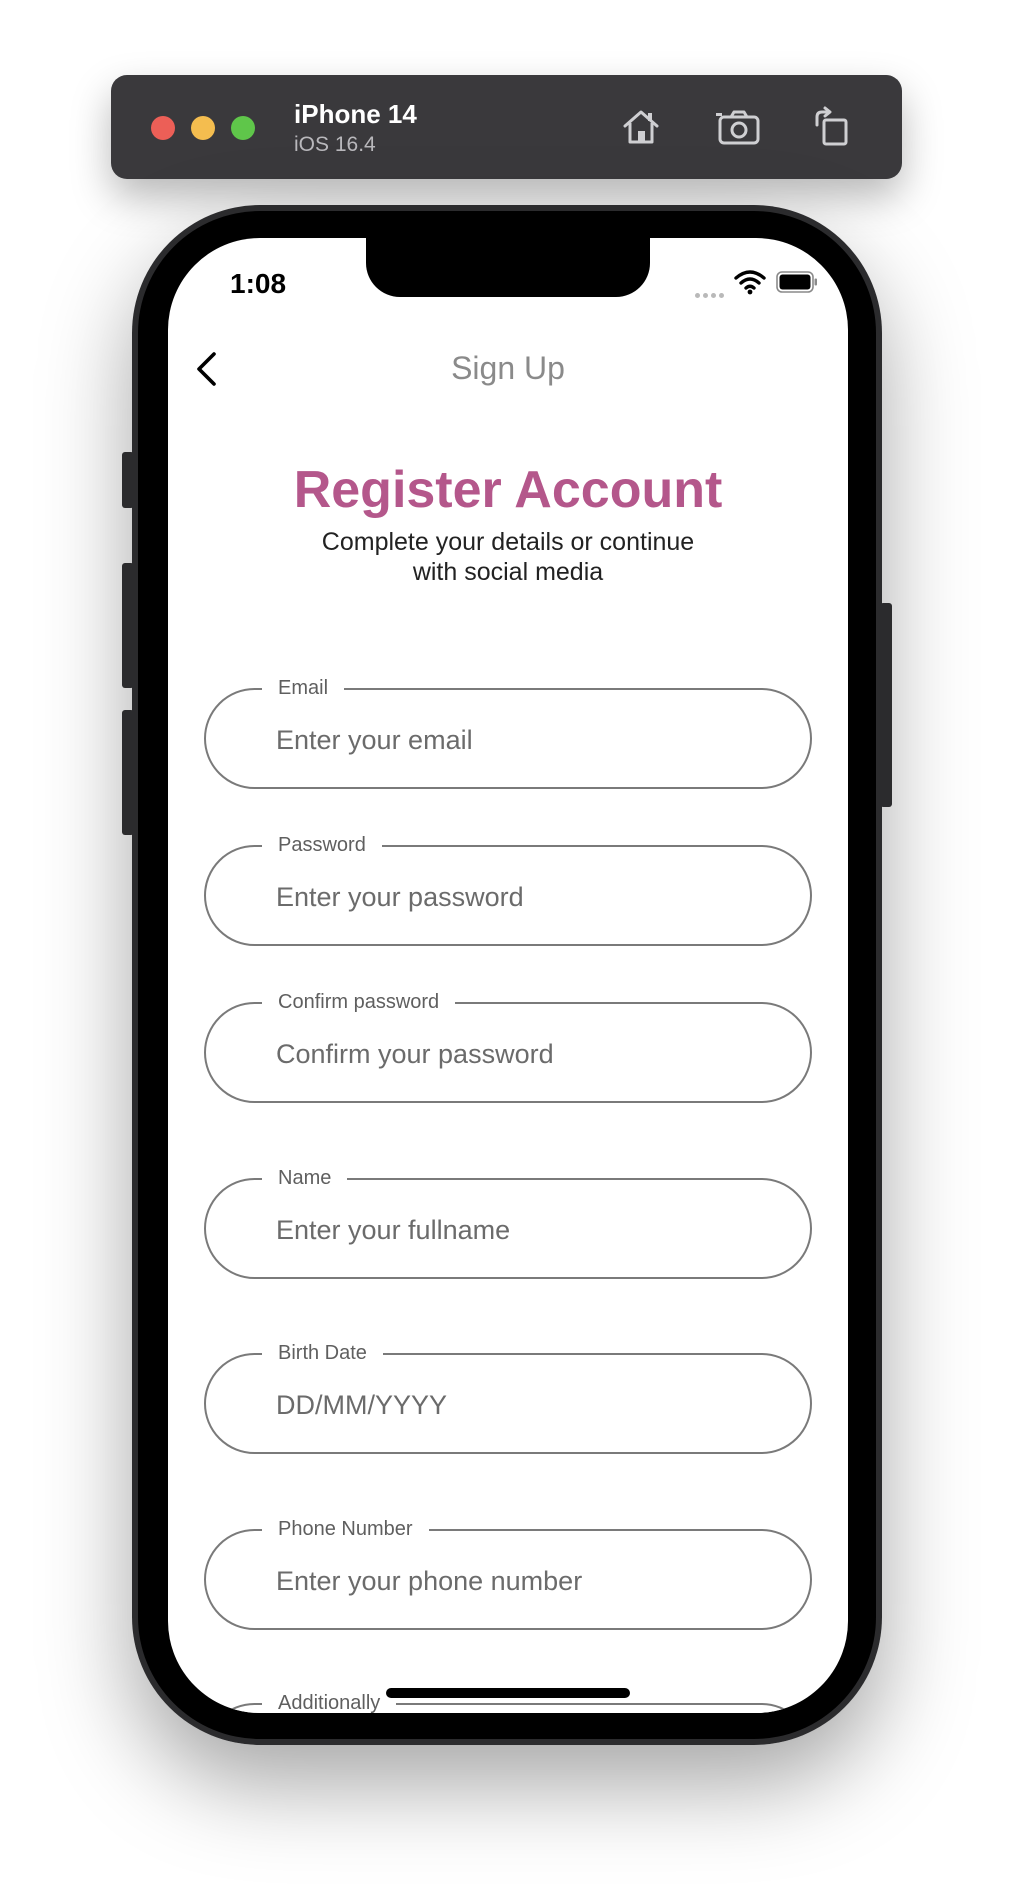 Image resolution: width=1014 pixels, height=1900 pixels. What do you see at coordinates (526, 1405) in the screenshot?
I see `birth-date-input` at bounding box center [526, 1405].